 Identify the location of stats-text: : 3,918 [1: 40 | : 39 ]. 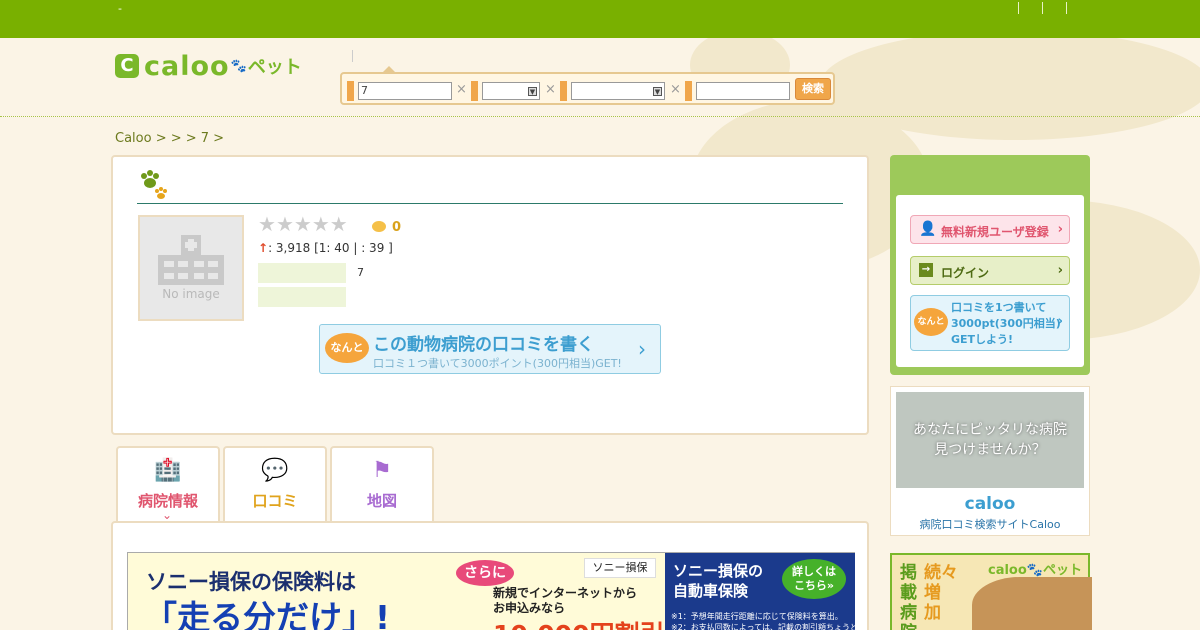
(330, 248).